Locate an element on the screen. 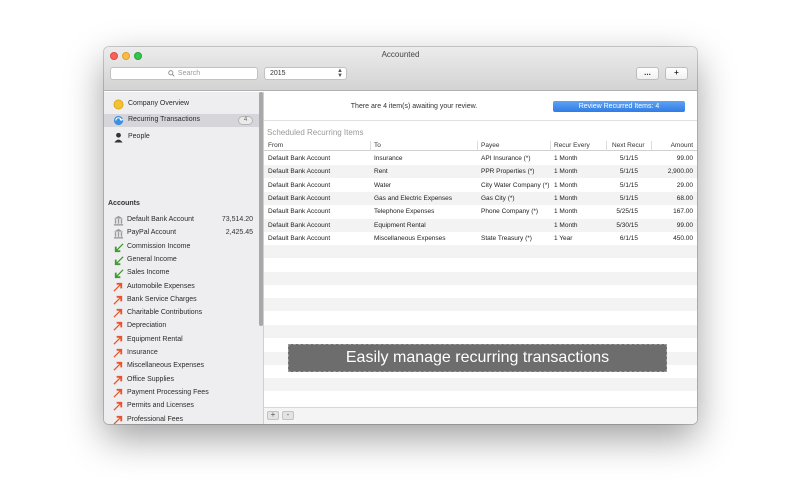  search-icon is located at coordinates (171, 73).